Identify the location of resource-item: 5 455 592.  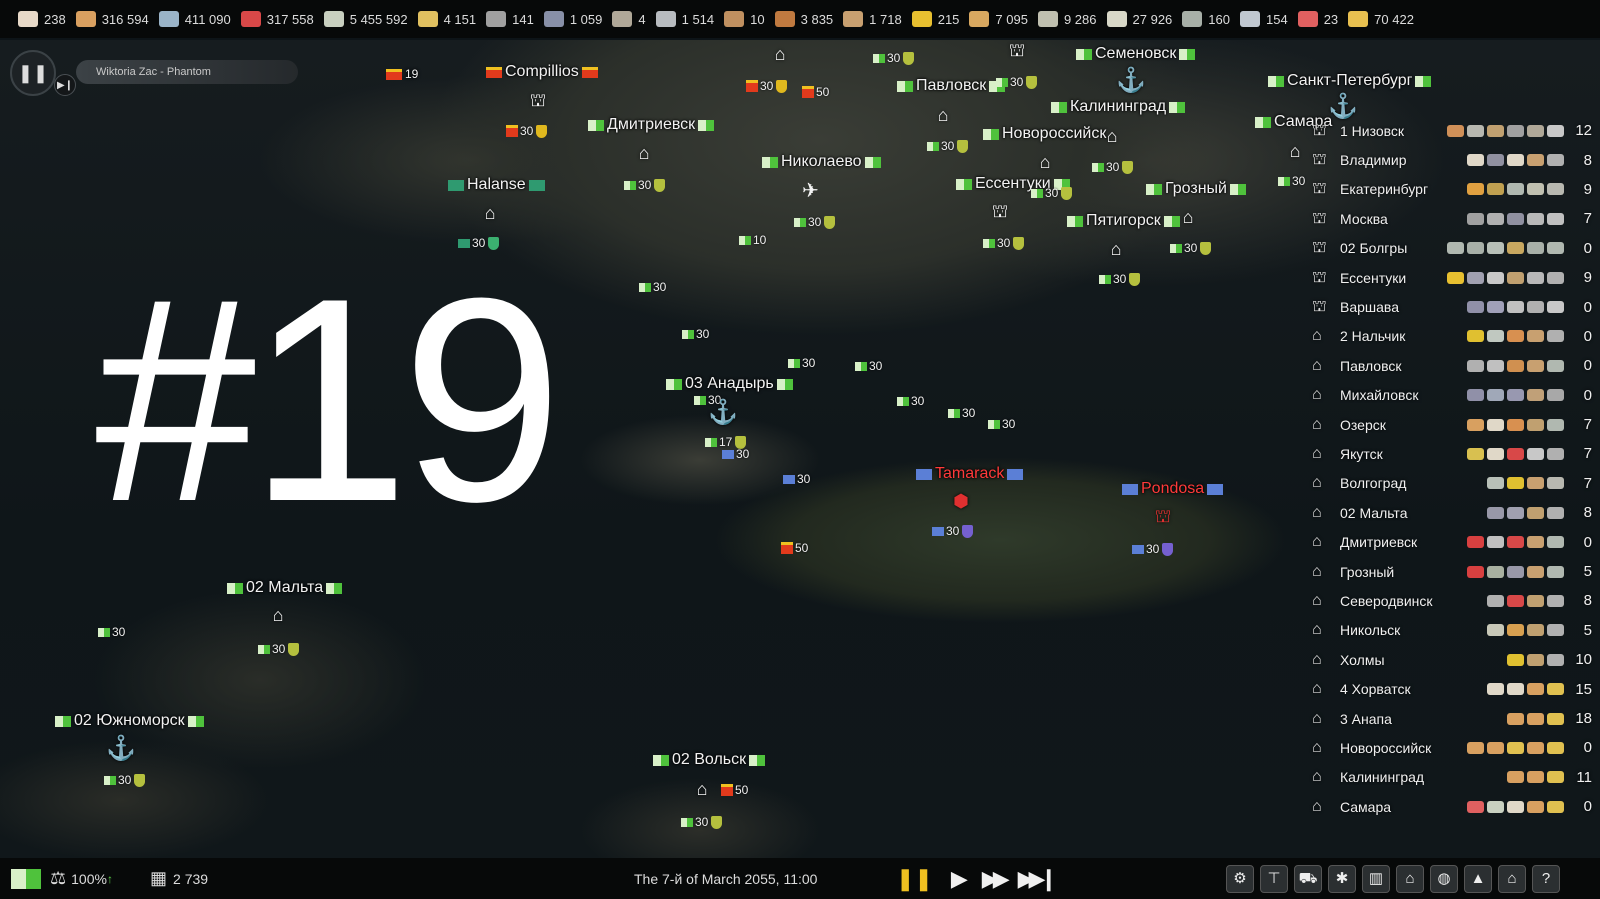
(365, 19).